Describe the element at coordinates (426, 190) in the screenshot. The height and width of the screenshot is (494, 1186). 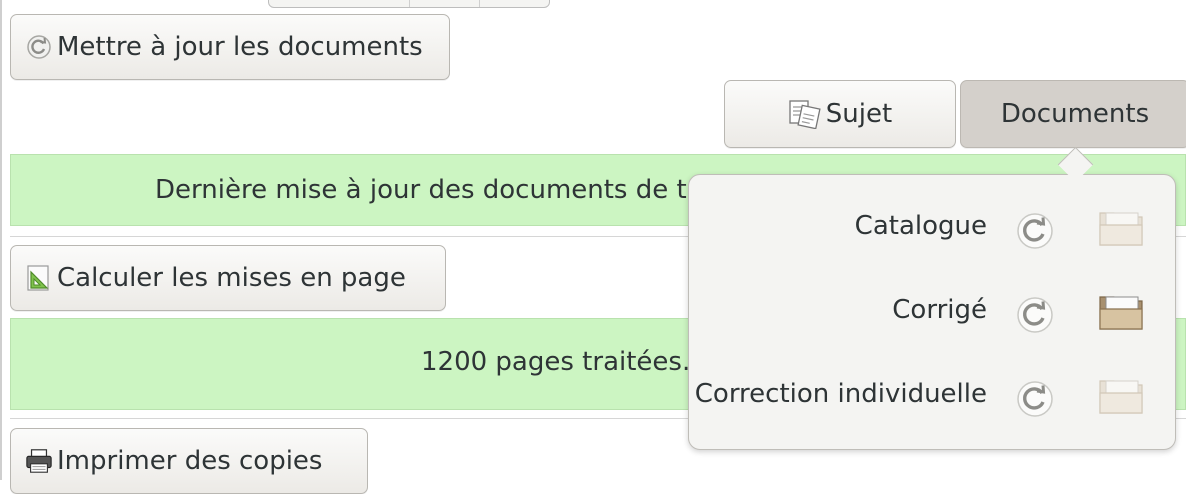
I see `documents-status-text: Dernière mise à jour des documents de tr` at that location.